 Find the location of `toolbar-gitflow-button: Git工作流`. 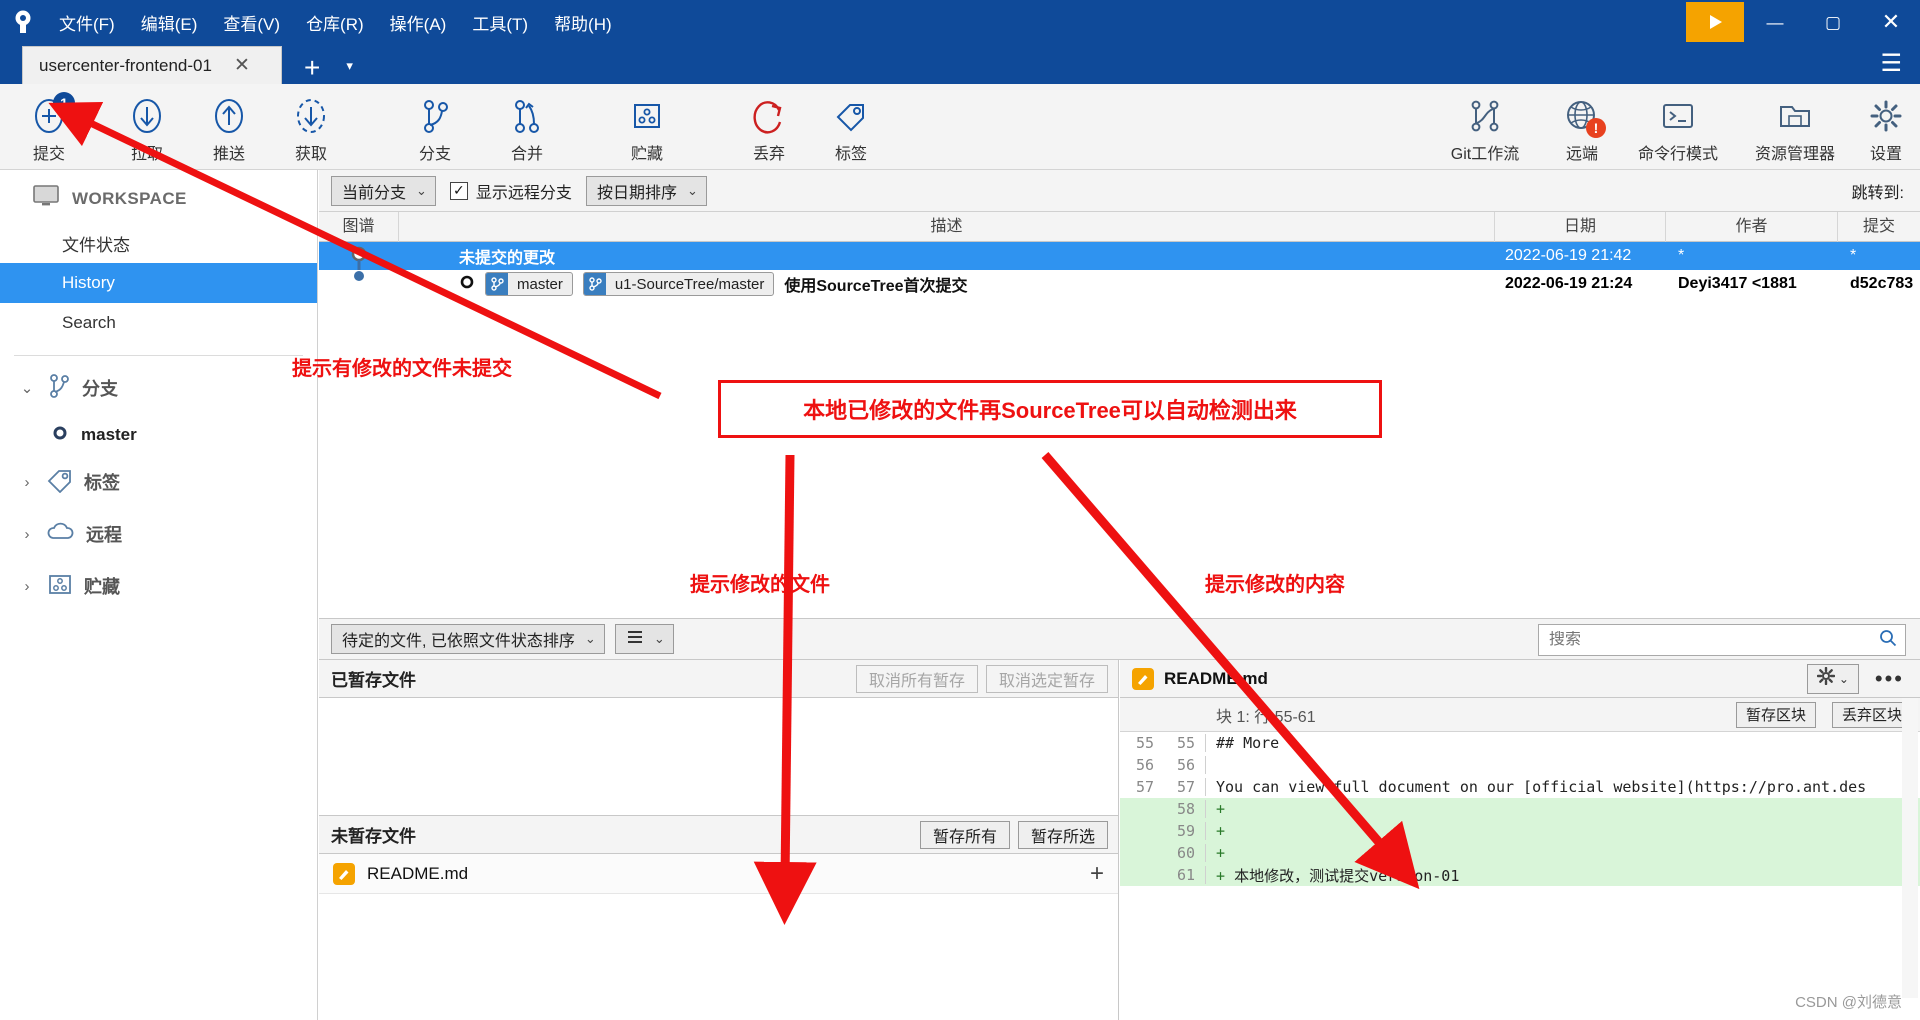

toolbar-gitflow-button: Git工作流 is located at coordinates (1485, 127).